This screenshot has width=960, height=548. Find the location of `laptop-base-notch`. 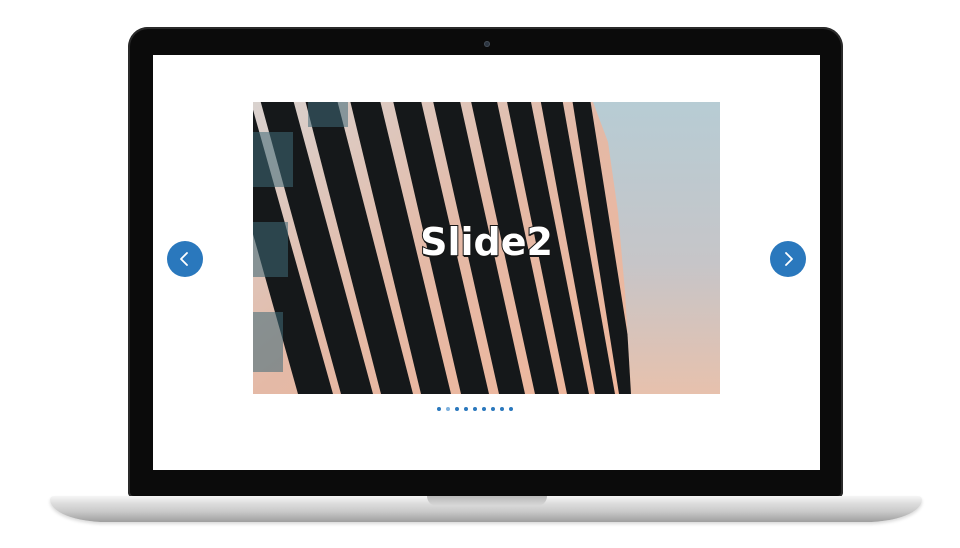

laptop-base-notch is located at coordinates (487, 501).